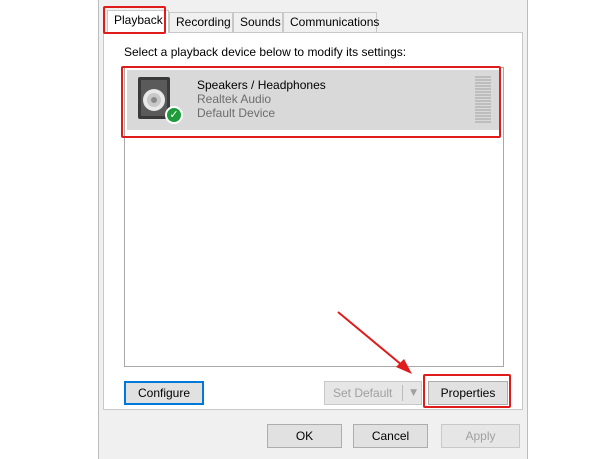 This screenshot has height=459, width=600. What do you see at coordinates (402, 393) in the screenshot?
I see `split-separator` at bounding box center [402, 393].